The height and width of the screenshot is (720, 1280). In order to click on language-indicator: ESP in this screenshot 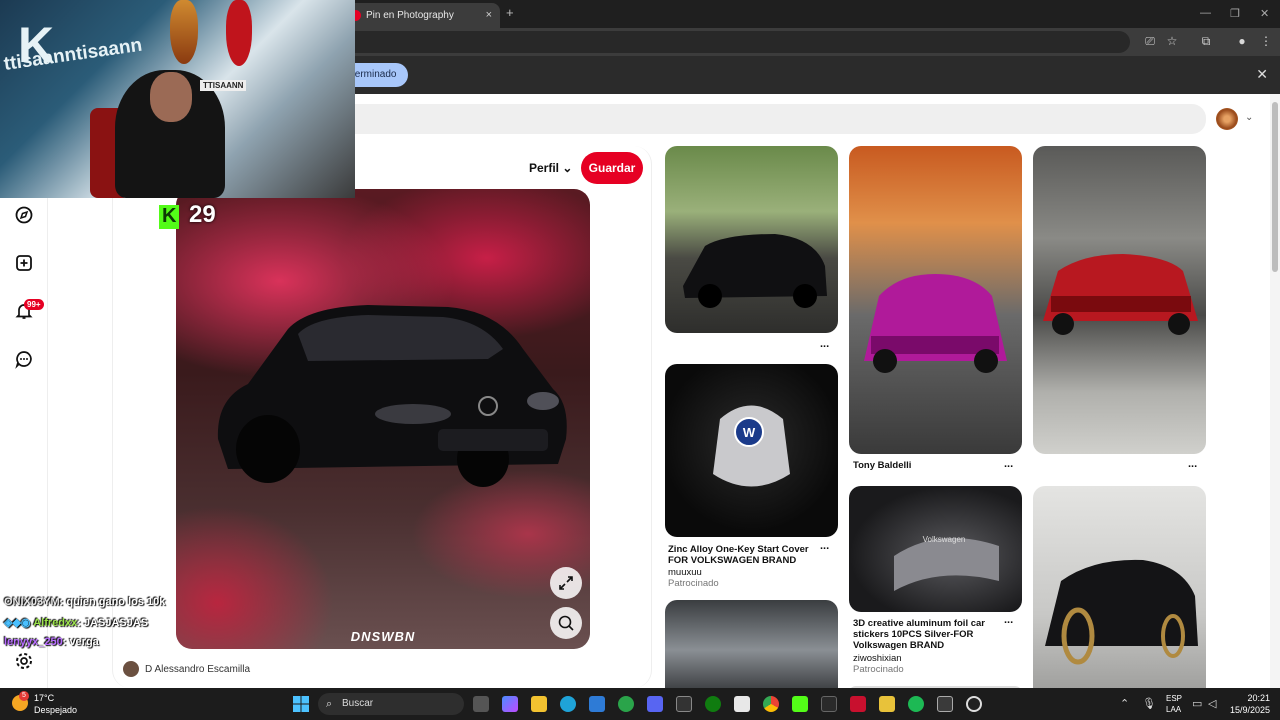, I will do `click(1174, 698)`.